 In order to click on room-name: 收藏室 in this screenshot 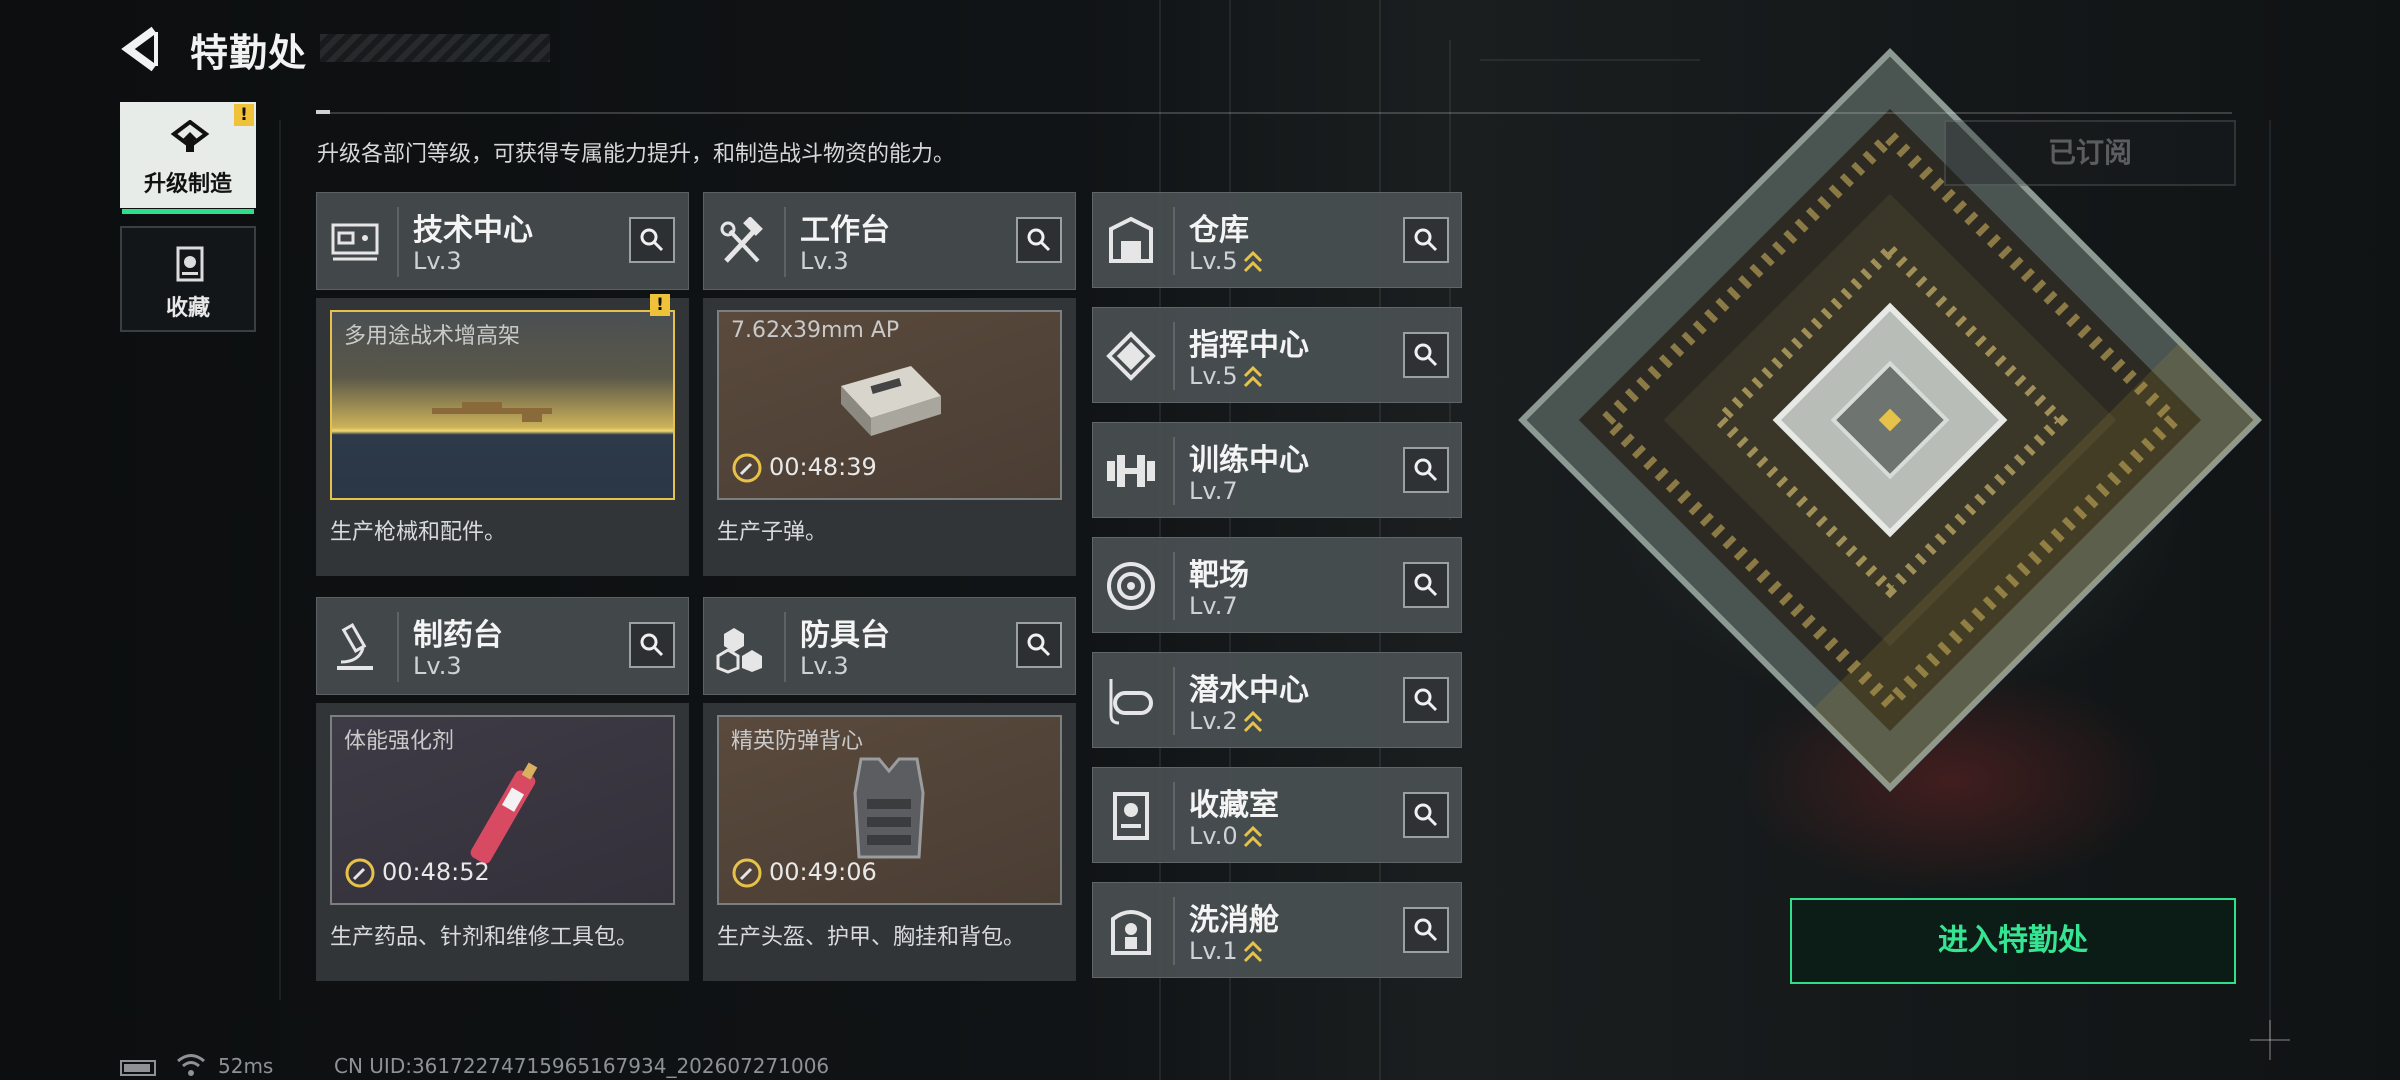, I will do `click(1234, 805)`.